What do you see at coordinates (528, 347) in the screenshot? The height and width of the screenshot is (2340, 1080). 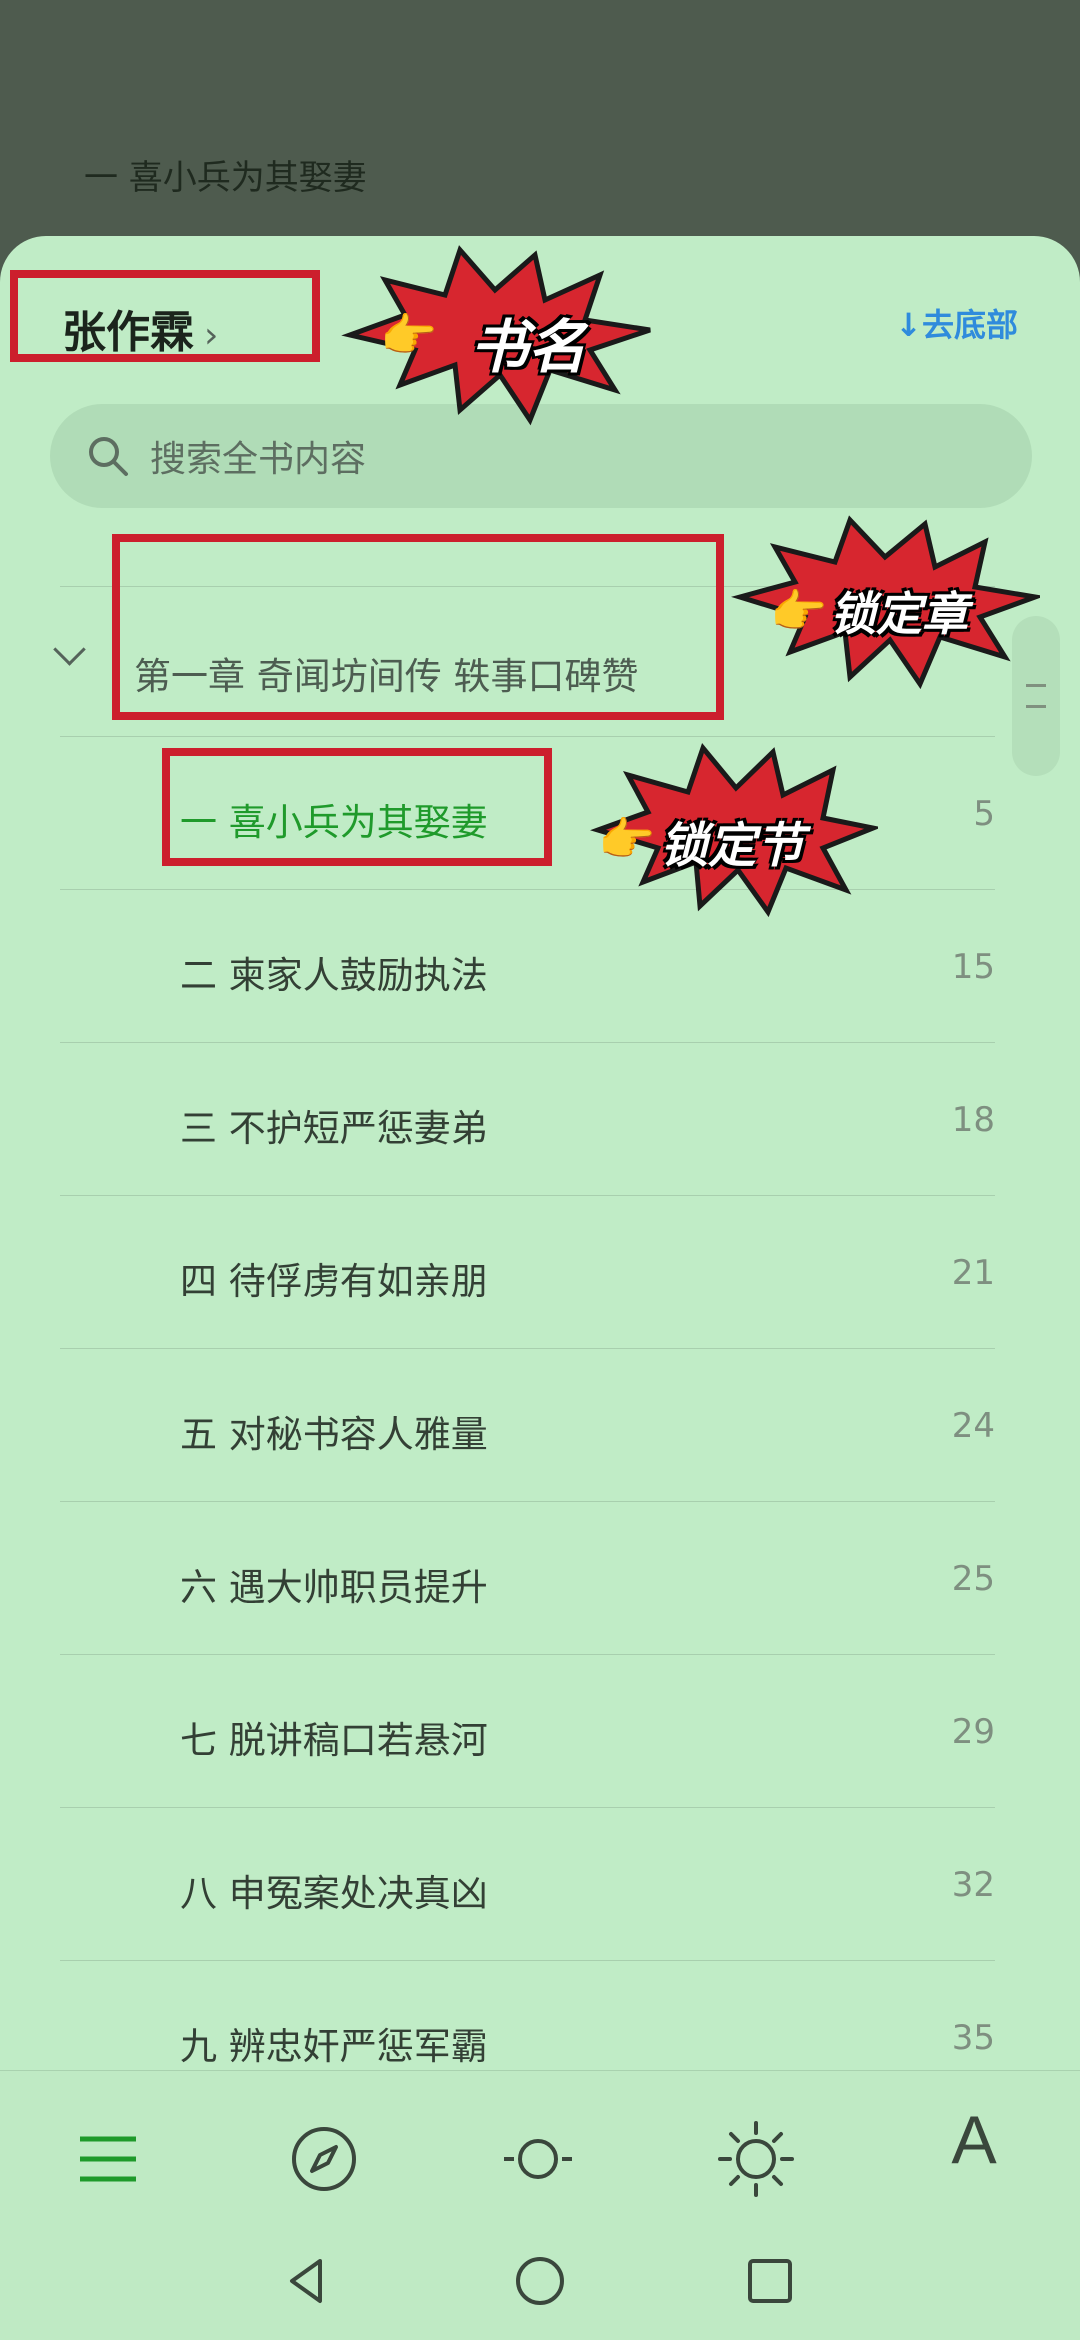 I see `annotation-label: 书名` at bounding box center [528, 347].